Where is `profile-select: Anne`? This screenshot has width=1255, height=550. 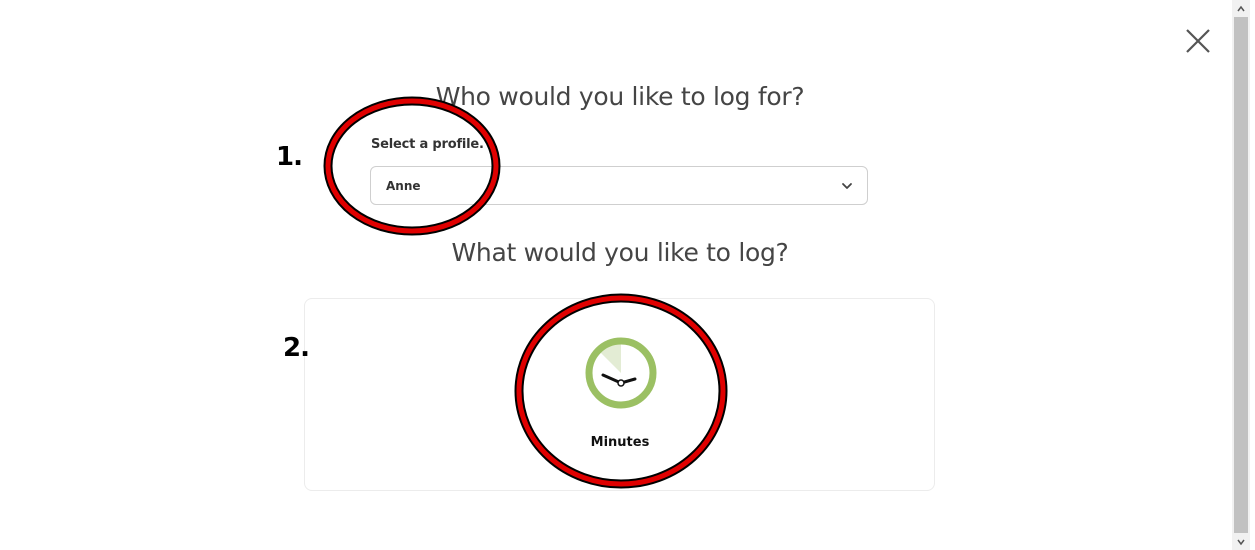
profile-select: Anne is located at coordinates (619, 185).